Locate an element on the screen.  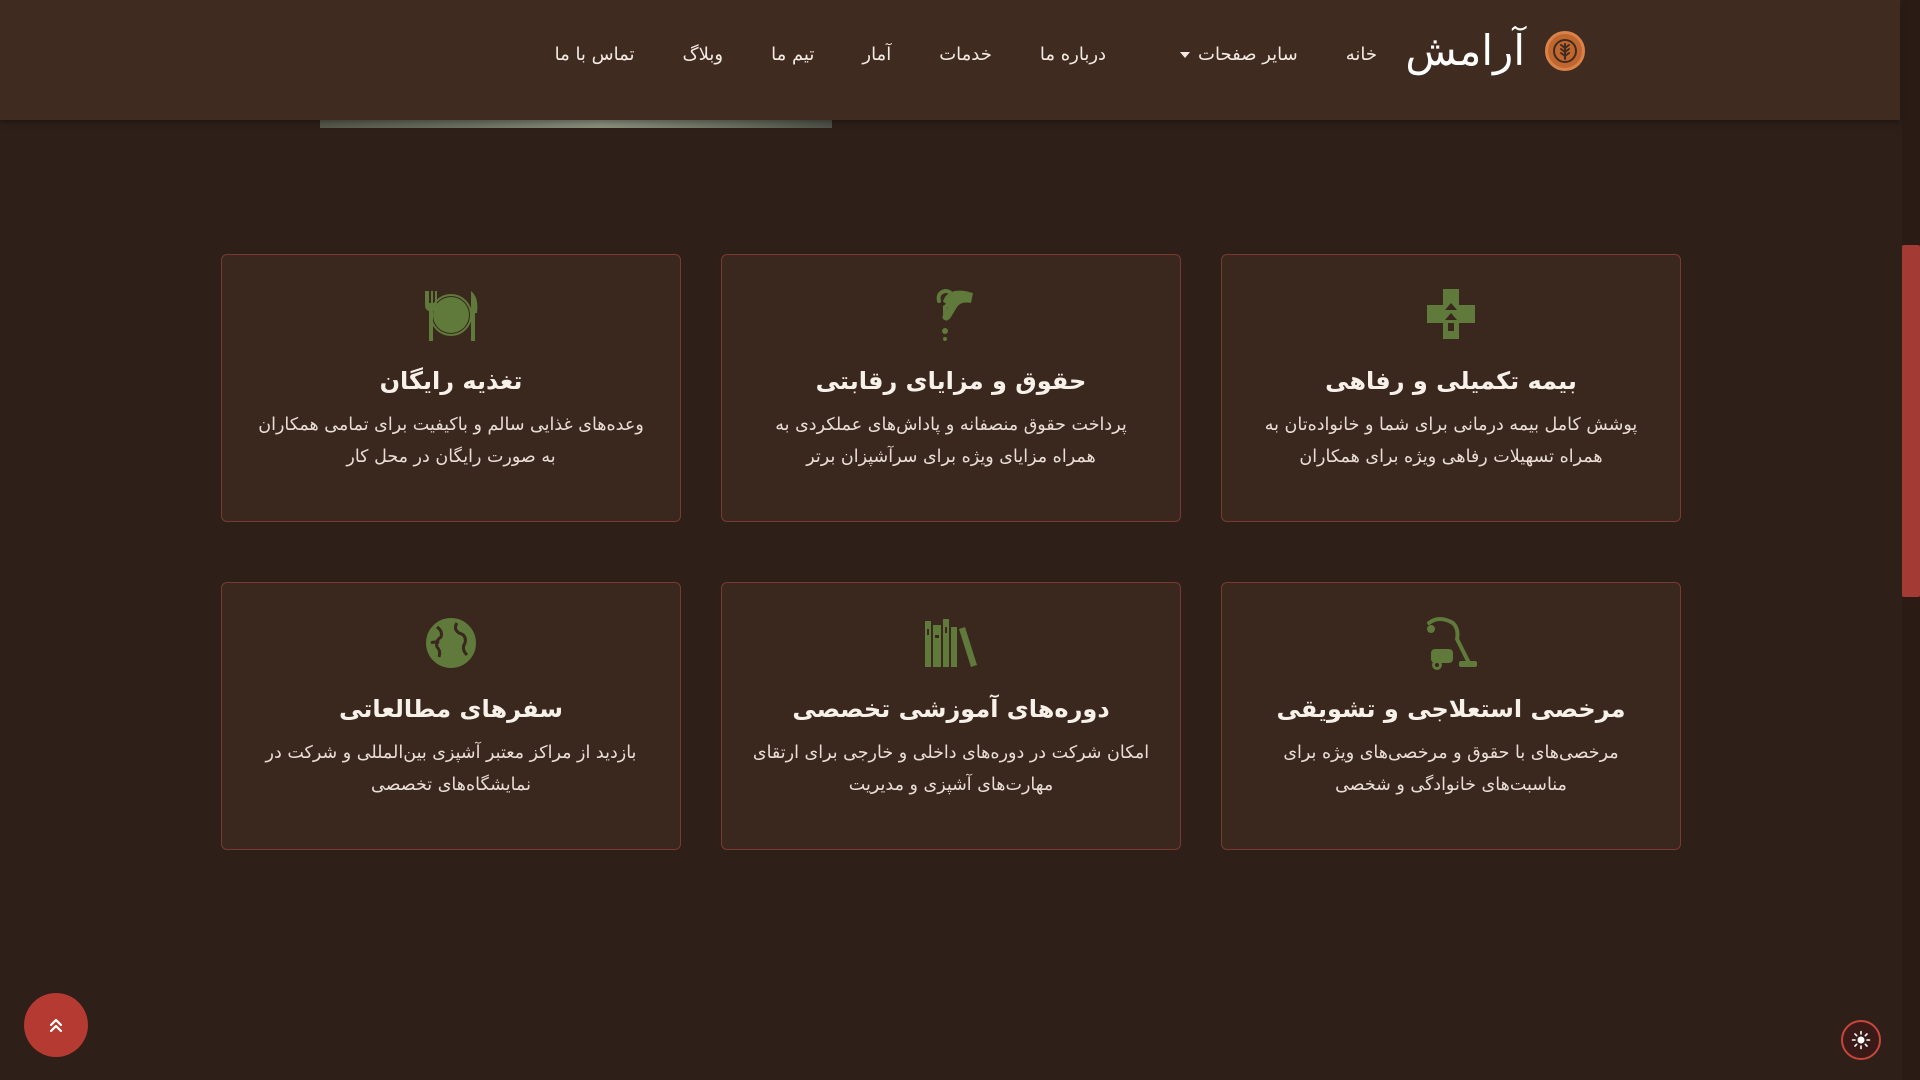
double-chevron-up-icon is located at coordinates (56, 1025).